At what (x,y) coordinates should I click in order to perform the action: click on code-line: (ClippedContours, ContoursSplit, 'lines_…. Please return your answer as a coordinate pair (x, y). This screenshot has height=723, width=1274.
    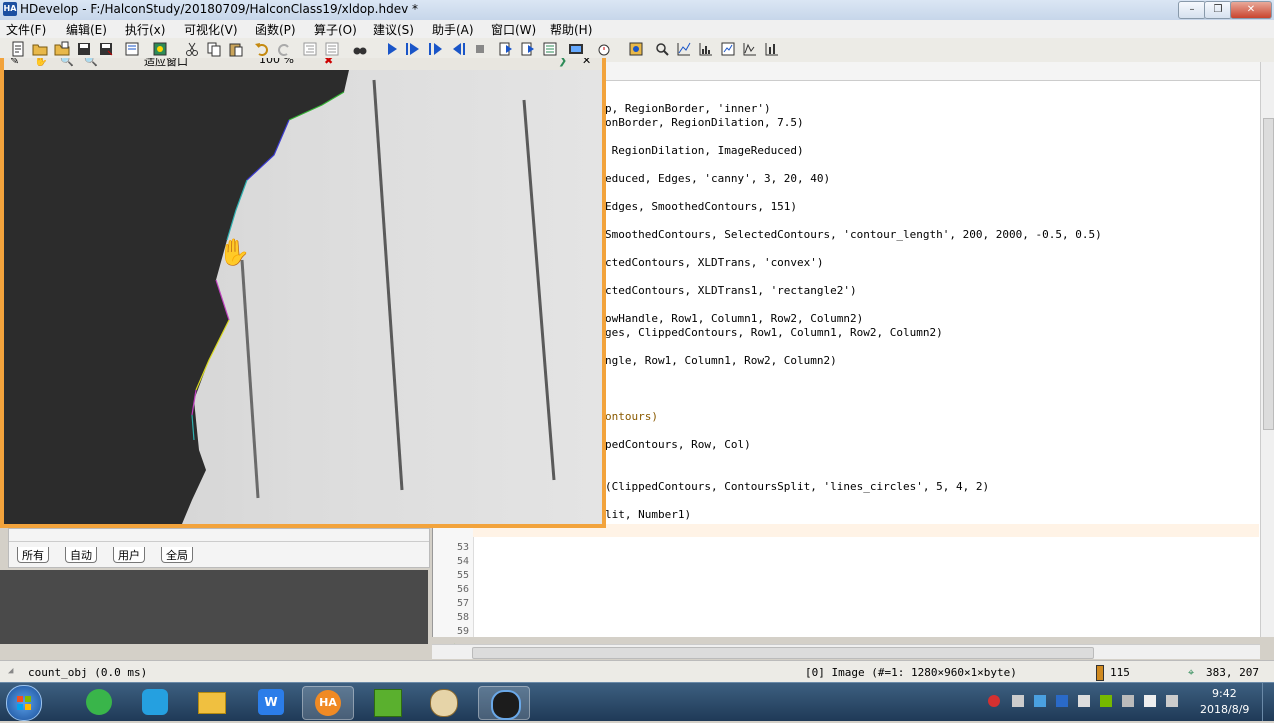
    Looking at the image, I should click on (797, 486).